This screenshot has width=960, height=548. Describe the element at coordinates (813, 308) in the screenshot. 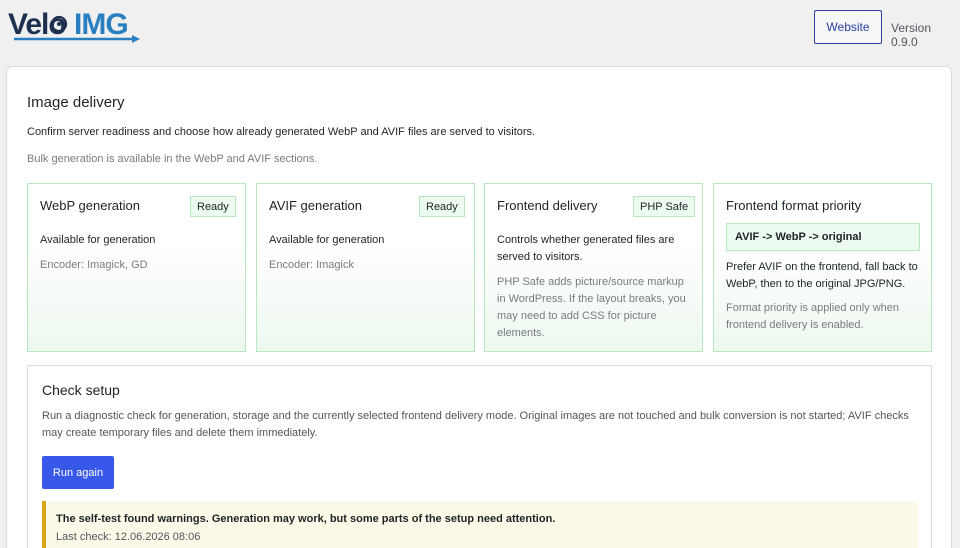

I see `card-muted-line: Format priority is applied only when` at that location.